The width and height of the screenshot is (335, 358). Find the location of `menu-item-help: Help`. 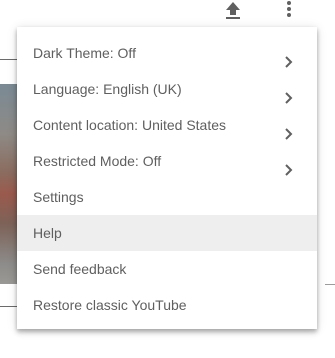

menu-item-help: Help is located at coordinates (167, 233).